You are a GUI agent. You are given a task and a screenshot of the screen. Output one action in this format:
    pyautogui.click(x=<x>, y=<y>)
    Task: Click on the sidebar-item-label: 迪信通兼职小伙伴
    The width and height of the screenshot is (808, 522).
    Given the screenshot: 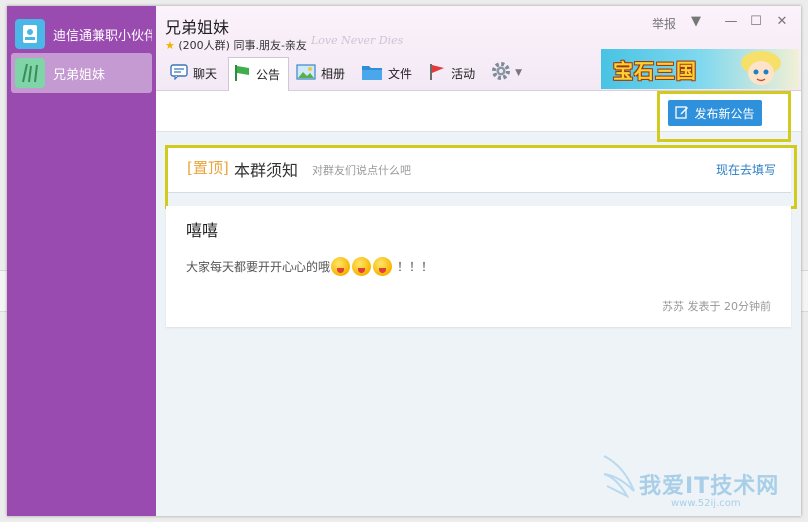 What is the action you would take?
    pyautogui.click(x=102, y=36)
    